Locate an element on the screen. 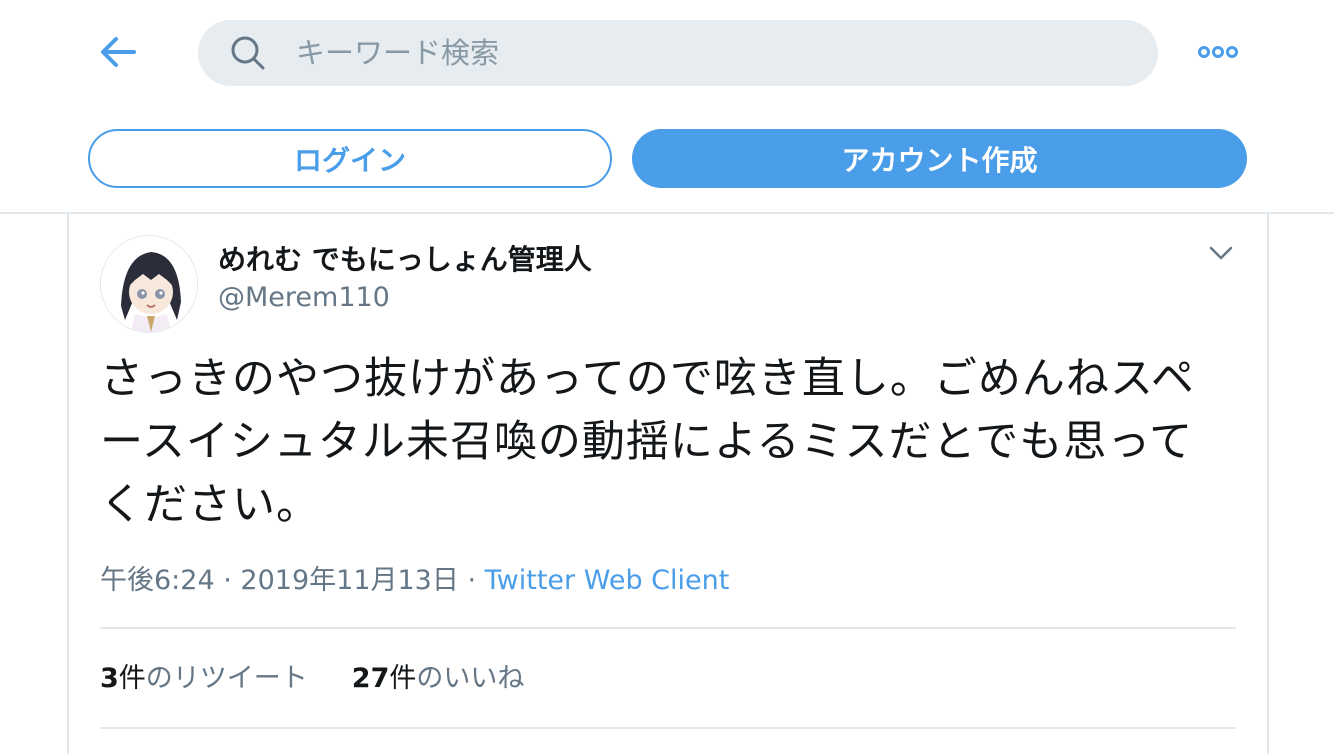 The height and width of the screenshot is (754, 1334). stats-divider-top is located at coordinates (668, 628).